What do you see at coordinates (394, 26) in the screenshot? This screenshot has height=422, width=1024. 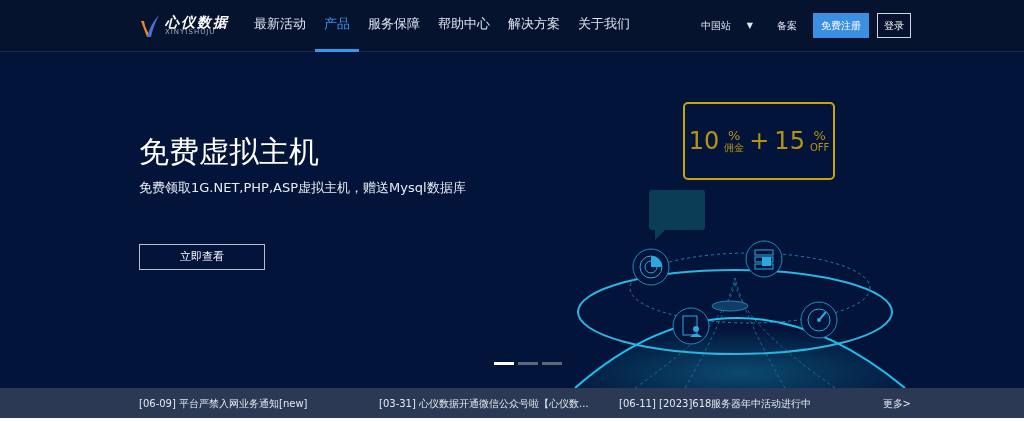 I see `nav-tab: 服务保障` at bounding box center [394, 26].